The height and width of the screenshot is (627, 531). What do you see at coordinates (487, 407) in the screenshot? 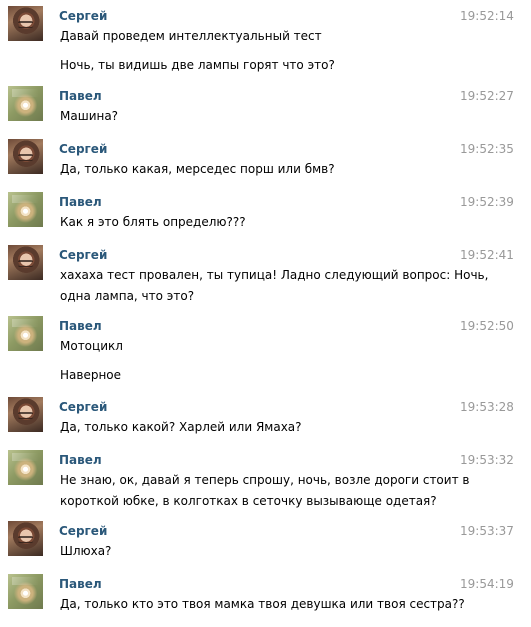
I see `message-timestamp: 19:53:28` at bounding box center [487, 407].